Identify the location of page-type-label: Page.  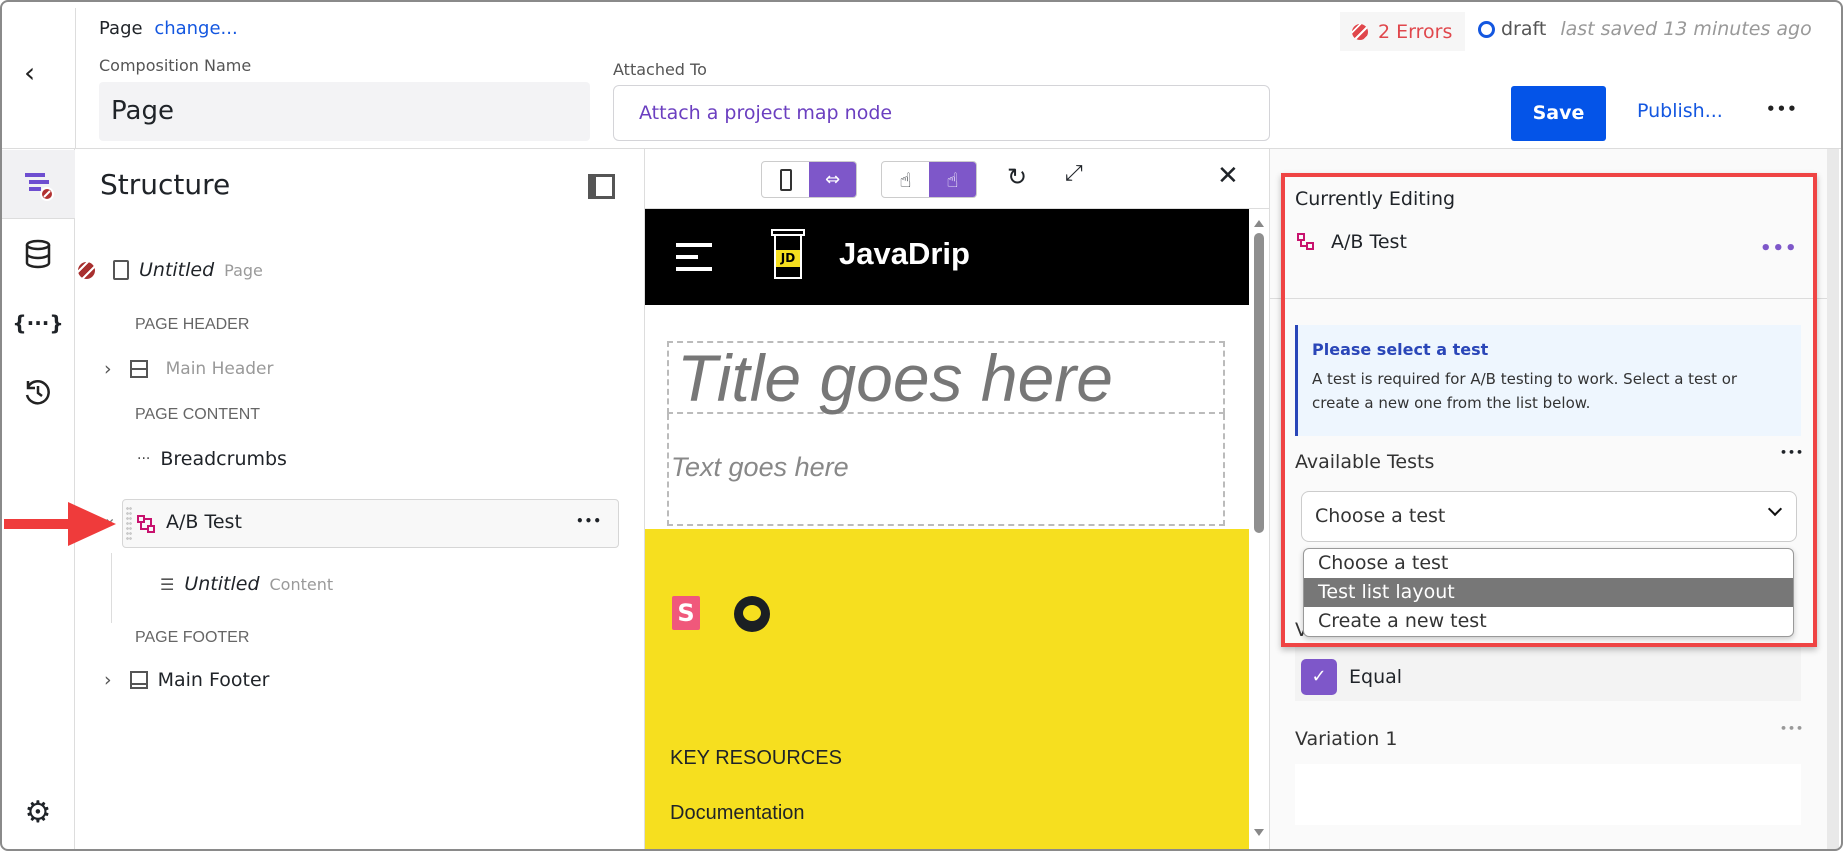
(121, 28).